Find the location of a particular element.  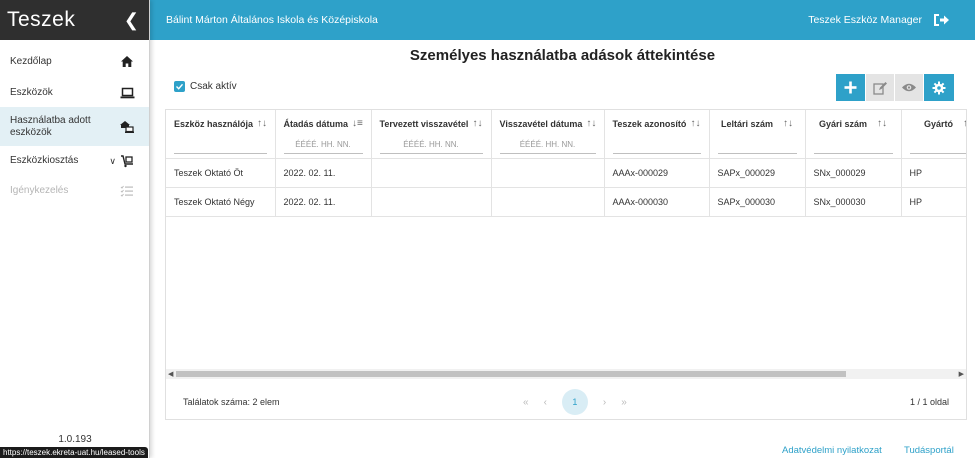

knowledge-portal-link: Tudásportál is located at coordinates (929, 450).